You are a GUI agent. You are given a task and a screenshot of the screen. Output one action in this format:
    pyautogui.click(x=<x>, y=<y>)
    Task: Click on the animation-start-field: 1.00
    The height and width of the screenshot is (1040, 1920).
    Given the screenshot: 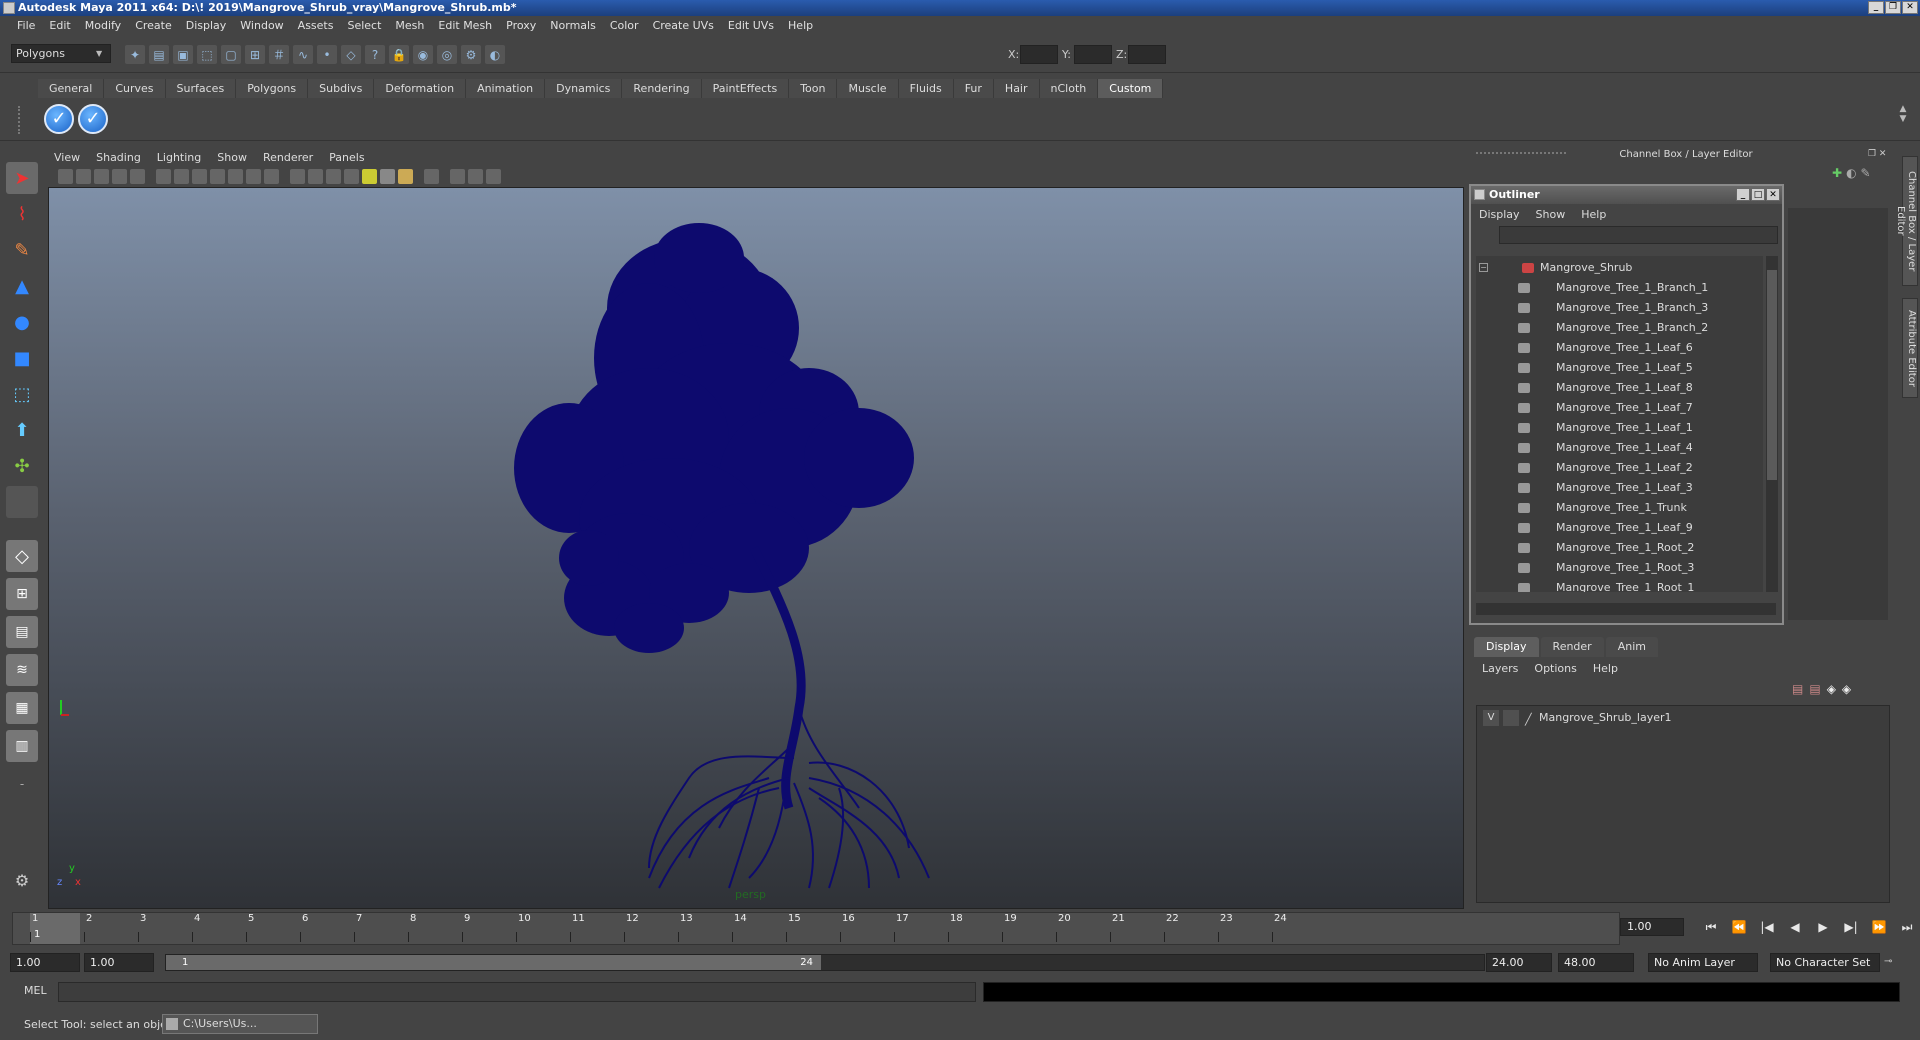 What is the action you would take?
    pyautogui.click(x=45, y=962)
    